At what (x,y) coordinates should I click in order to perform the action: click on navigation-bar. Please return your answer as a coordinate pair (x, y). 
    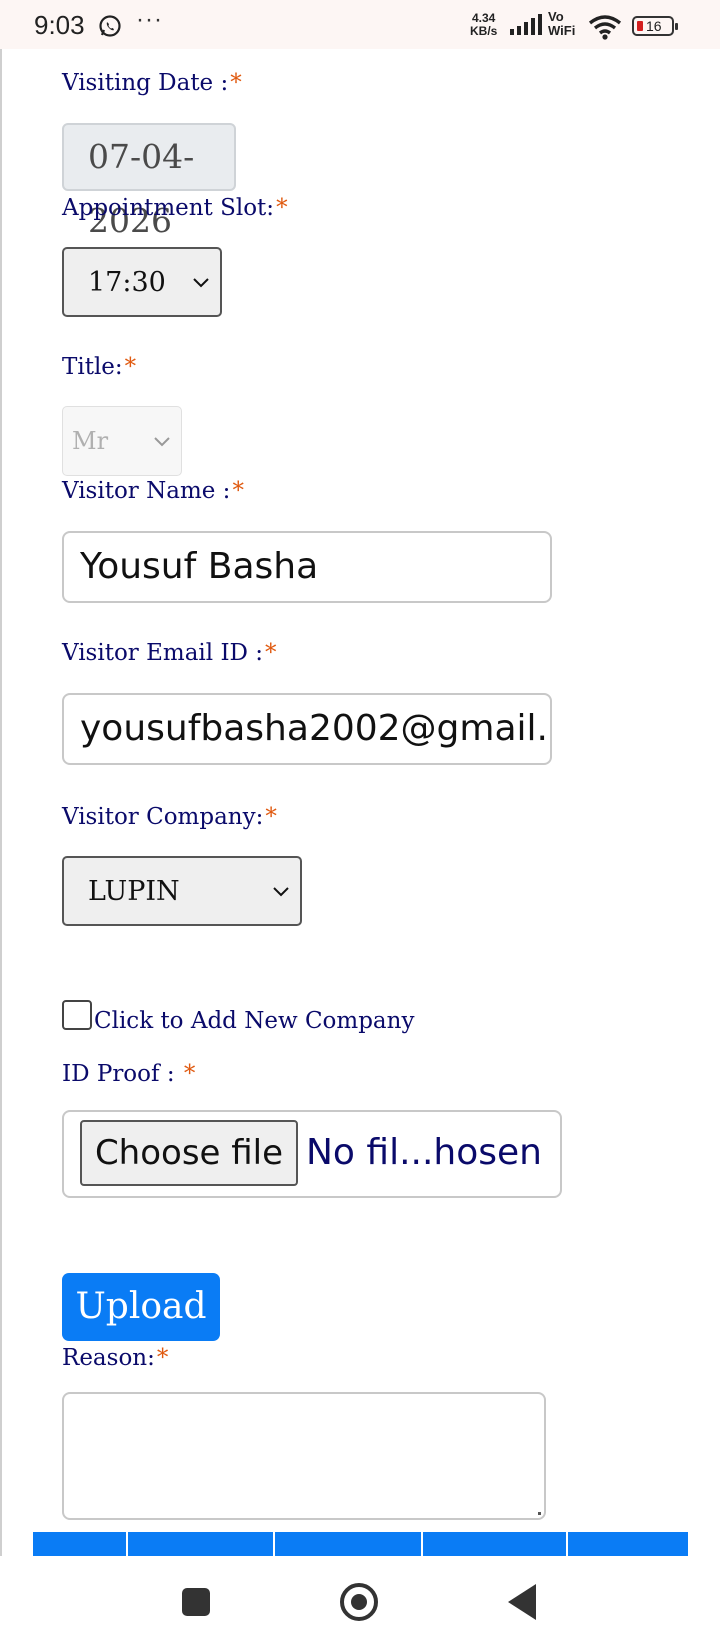
    Looking at the image, I should click on (360, 1603).